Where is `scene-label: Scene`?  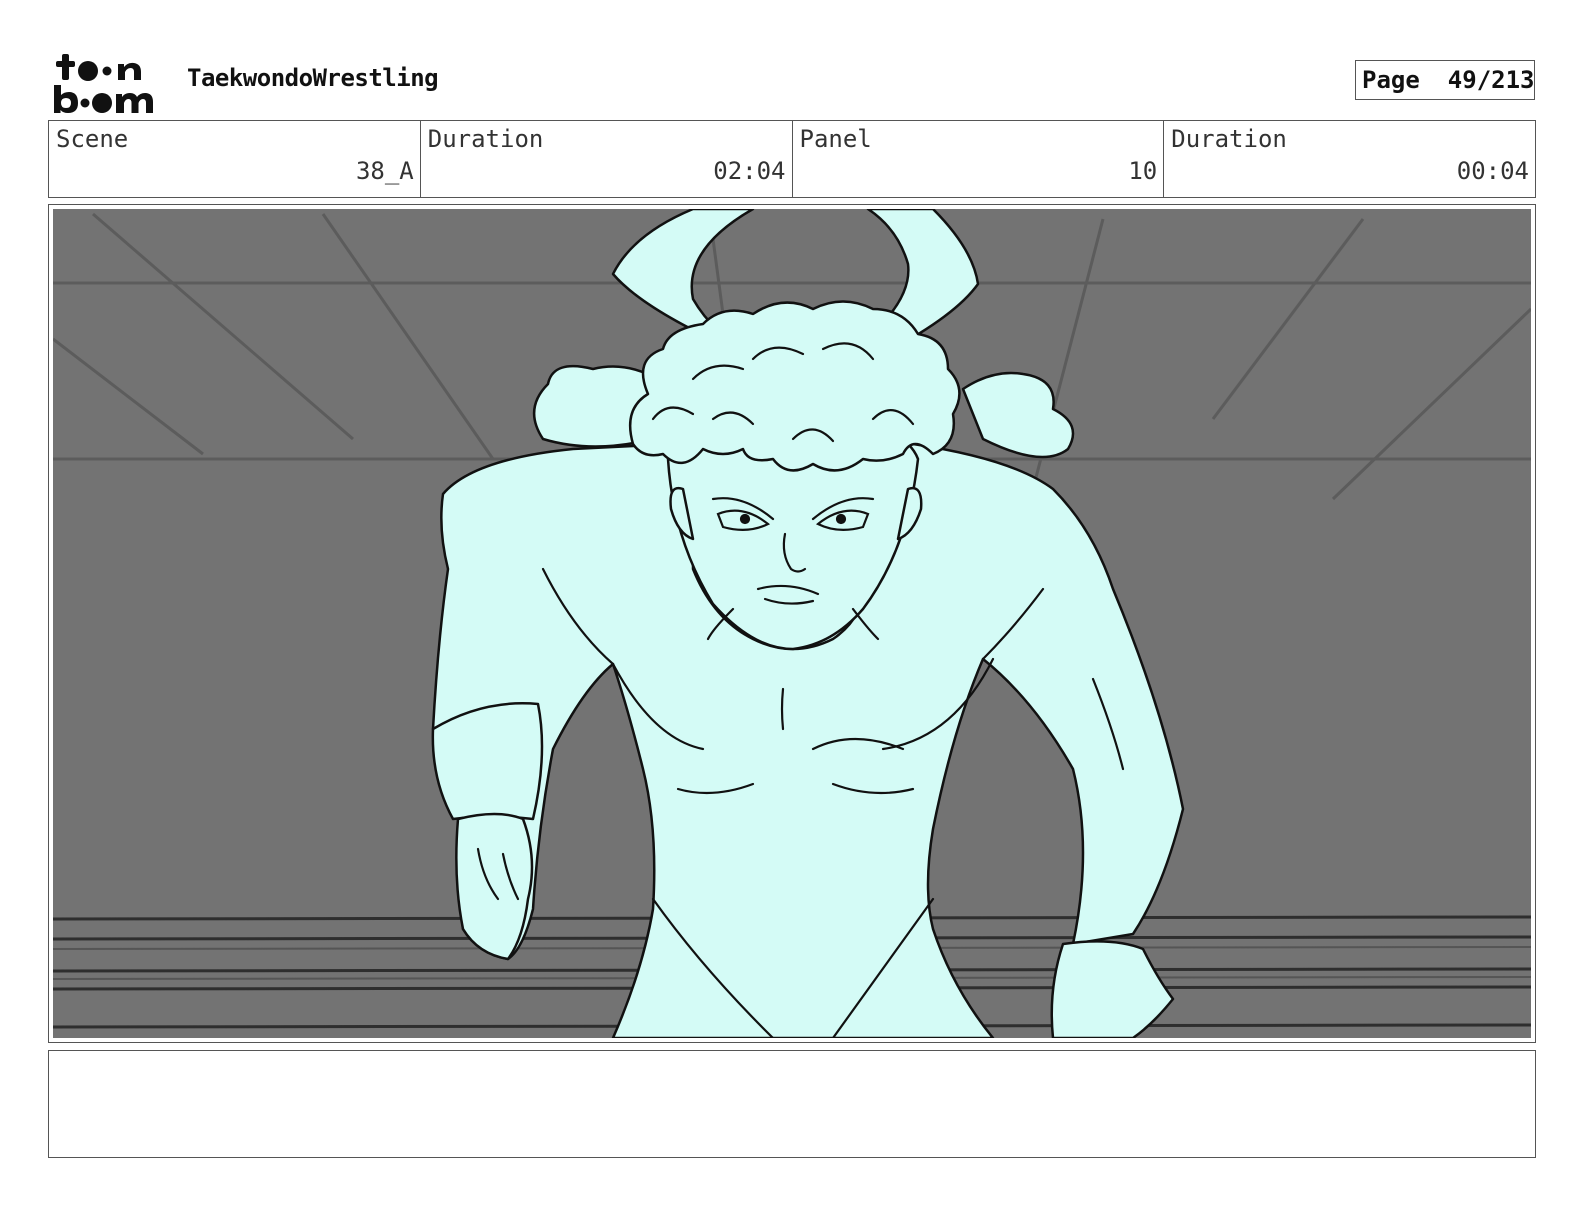 scene-label: Scene is located at coordinates (92, 139).